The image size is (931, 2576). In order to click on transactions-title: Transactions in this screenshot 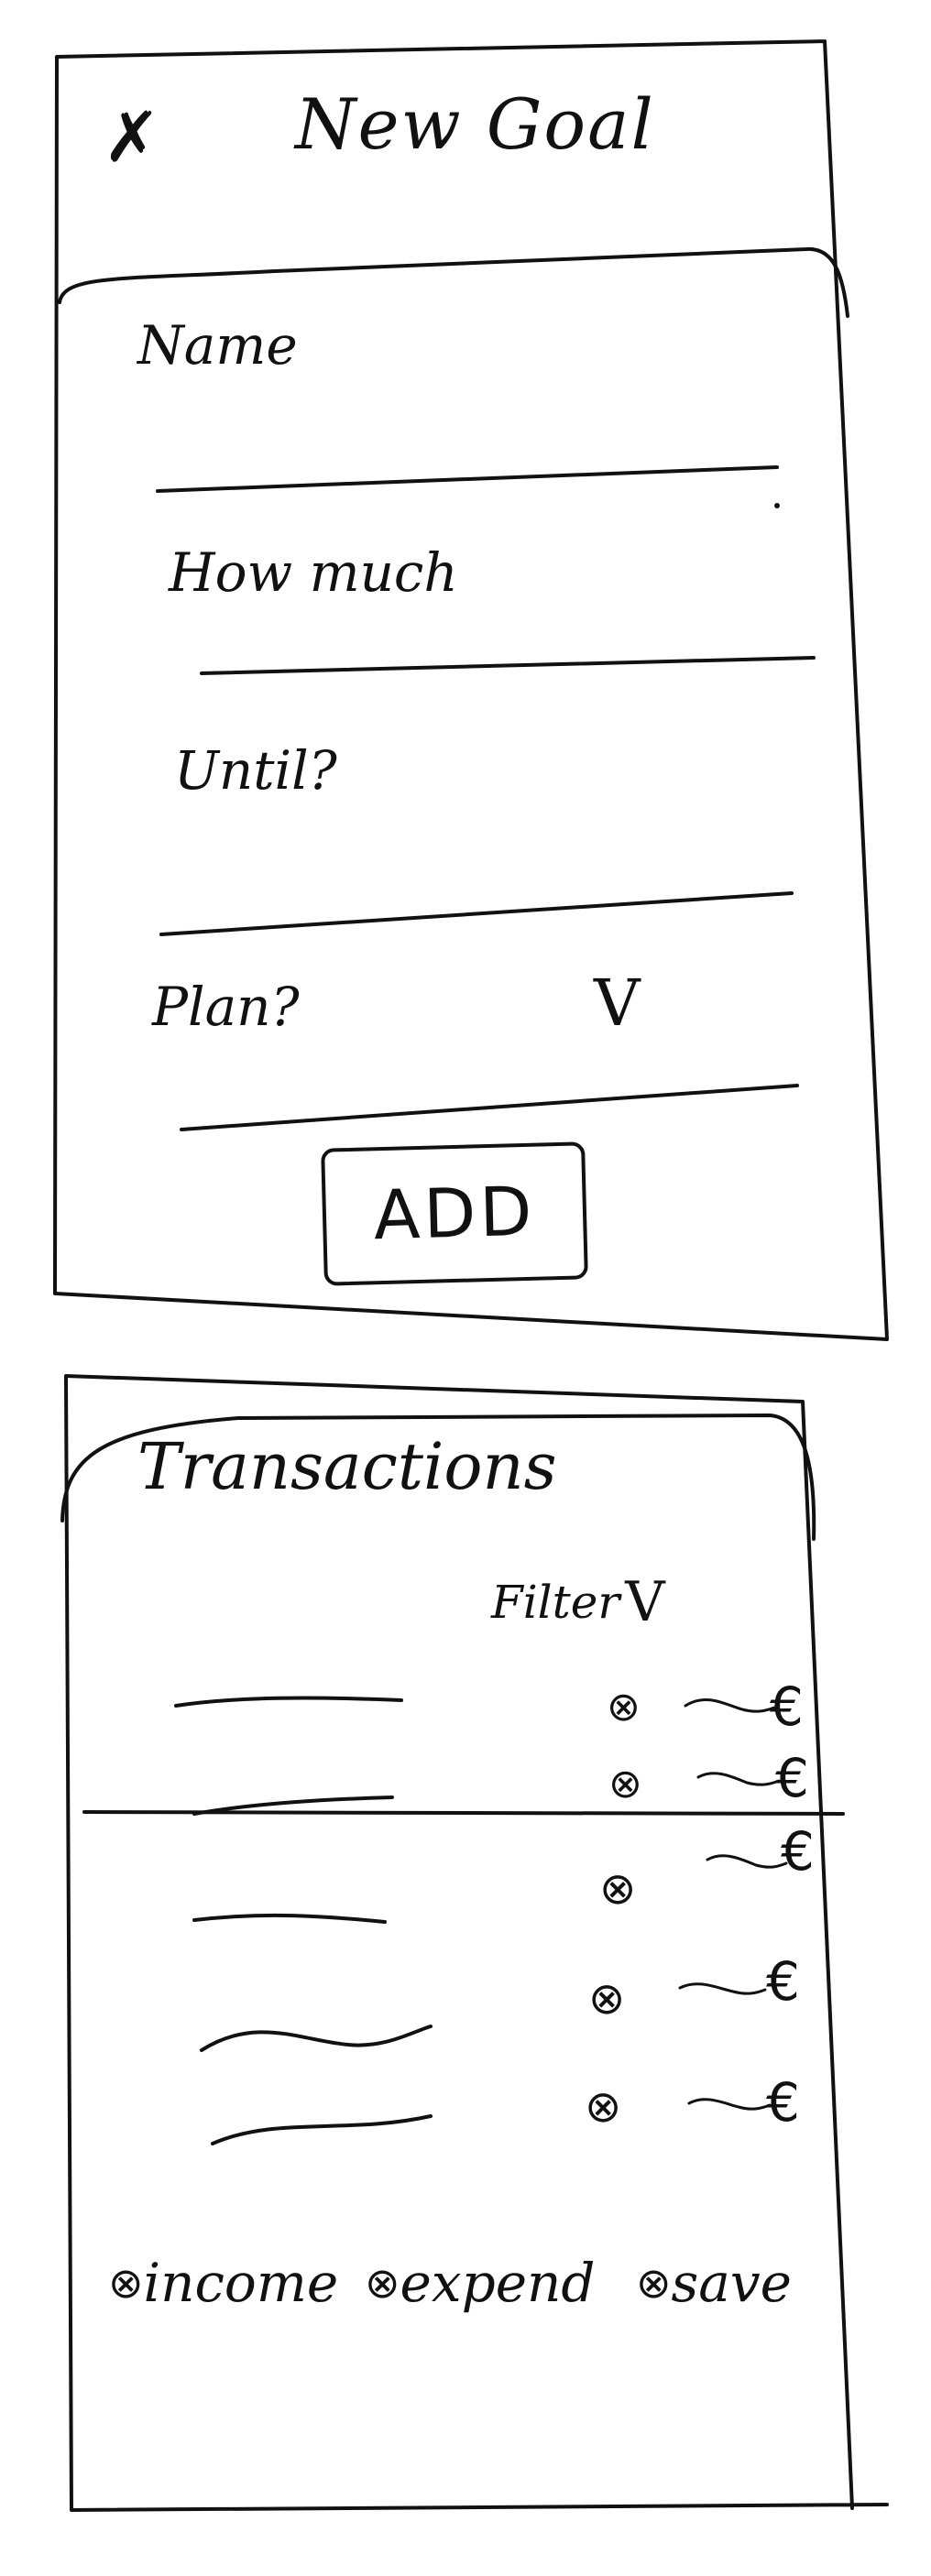, I will do `click(347, 1466)`.